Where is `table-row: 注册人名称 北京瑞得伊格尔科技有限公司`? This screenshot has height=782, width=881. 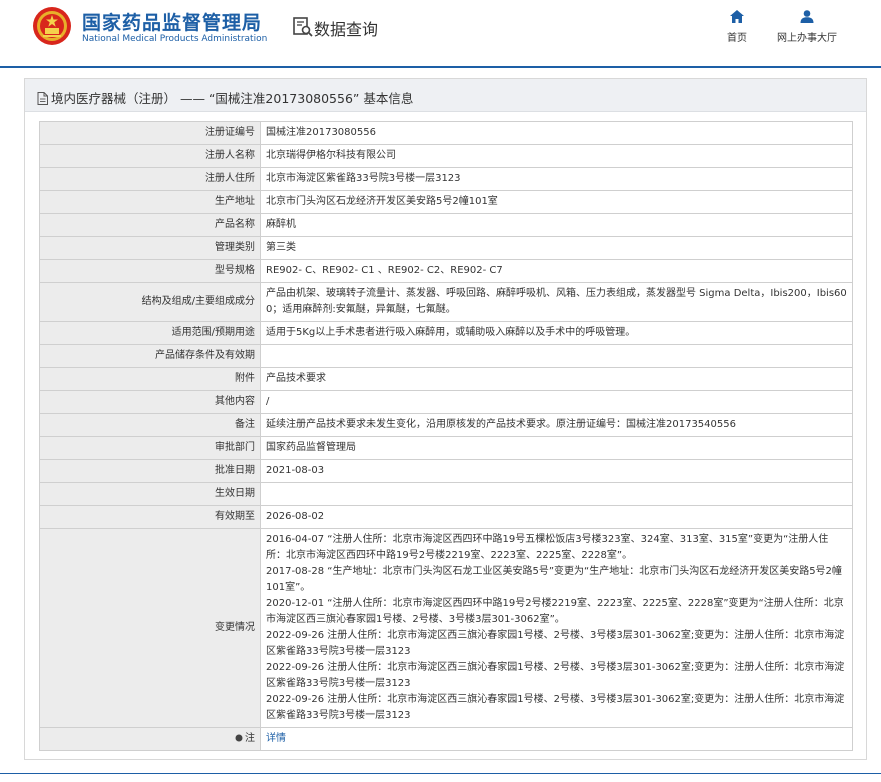 table-row: 注册人名称 北京瑞得伊格尔科技有限公司 is located at coordinates (446, 156).